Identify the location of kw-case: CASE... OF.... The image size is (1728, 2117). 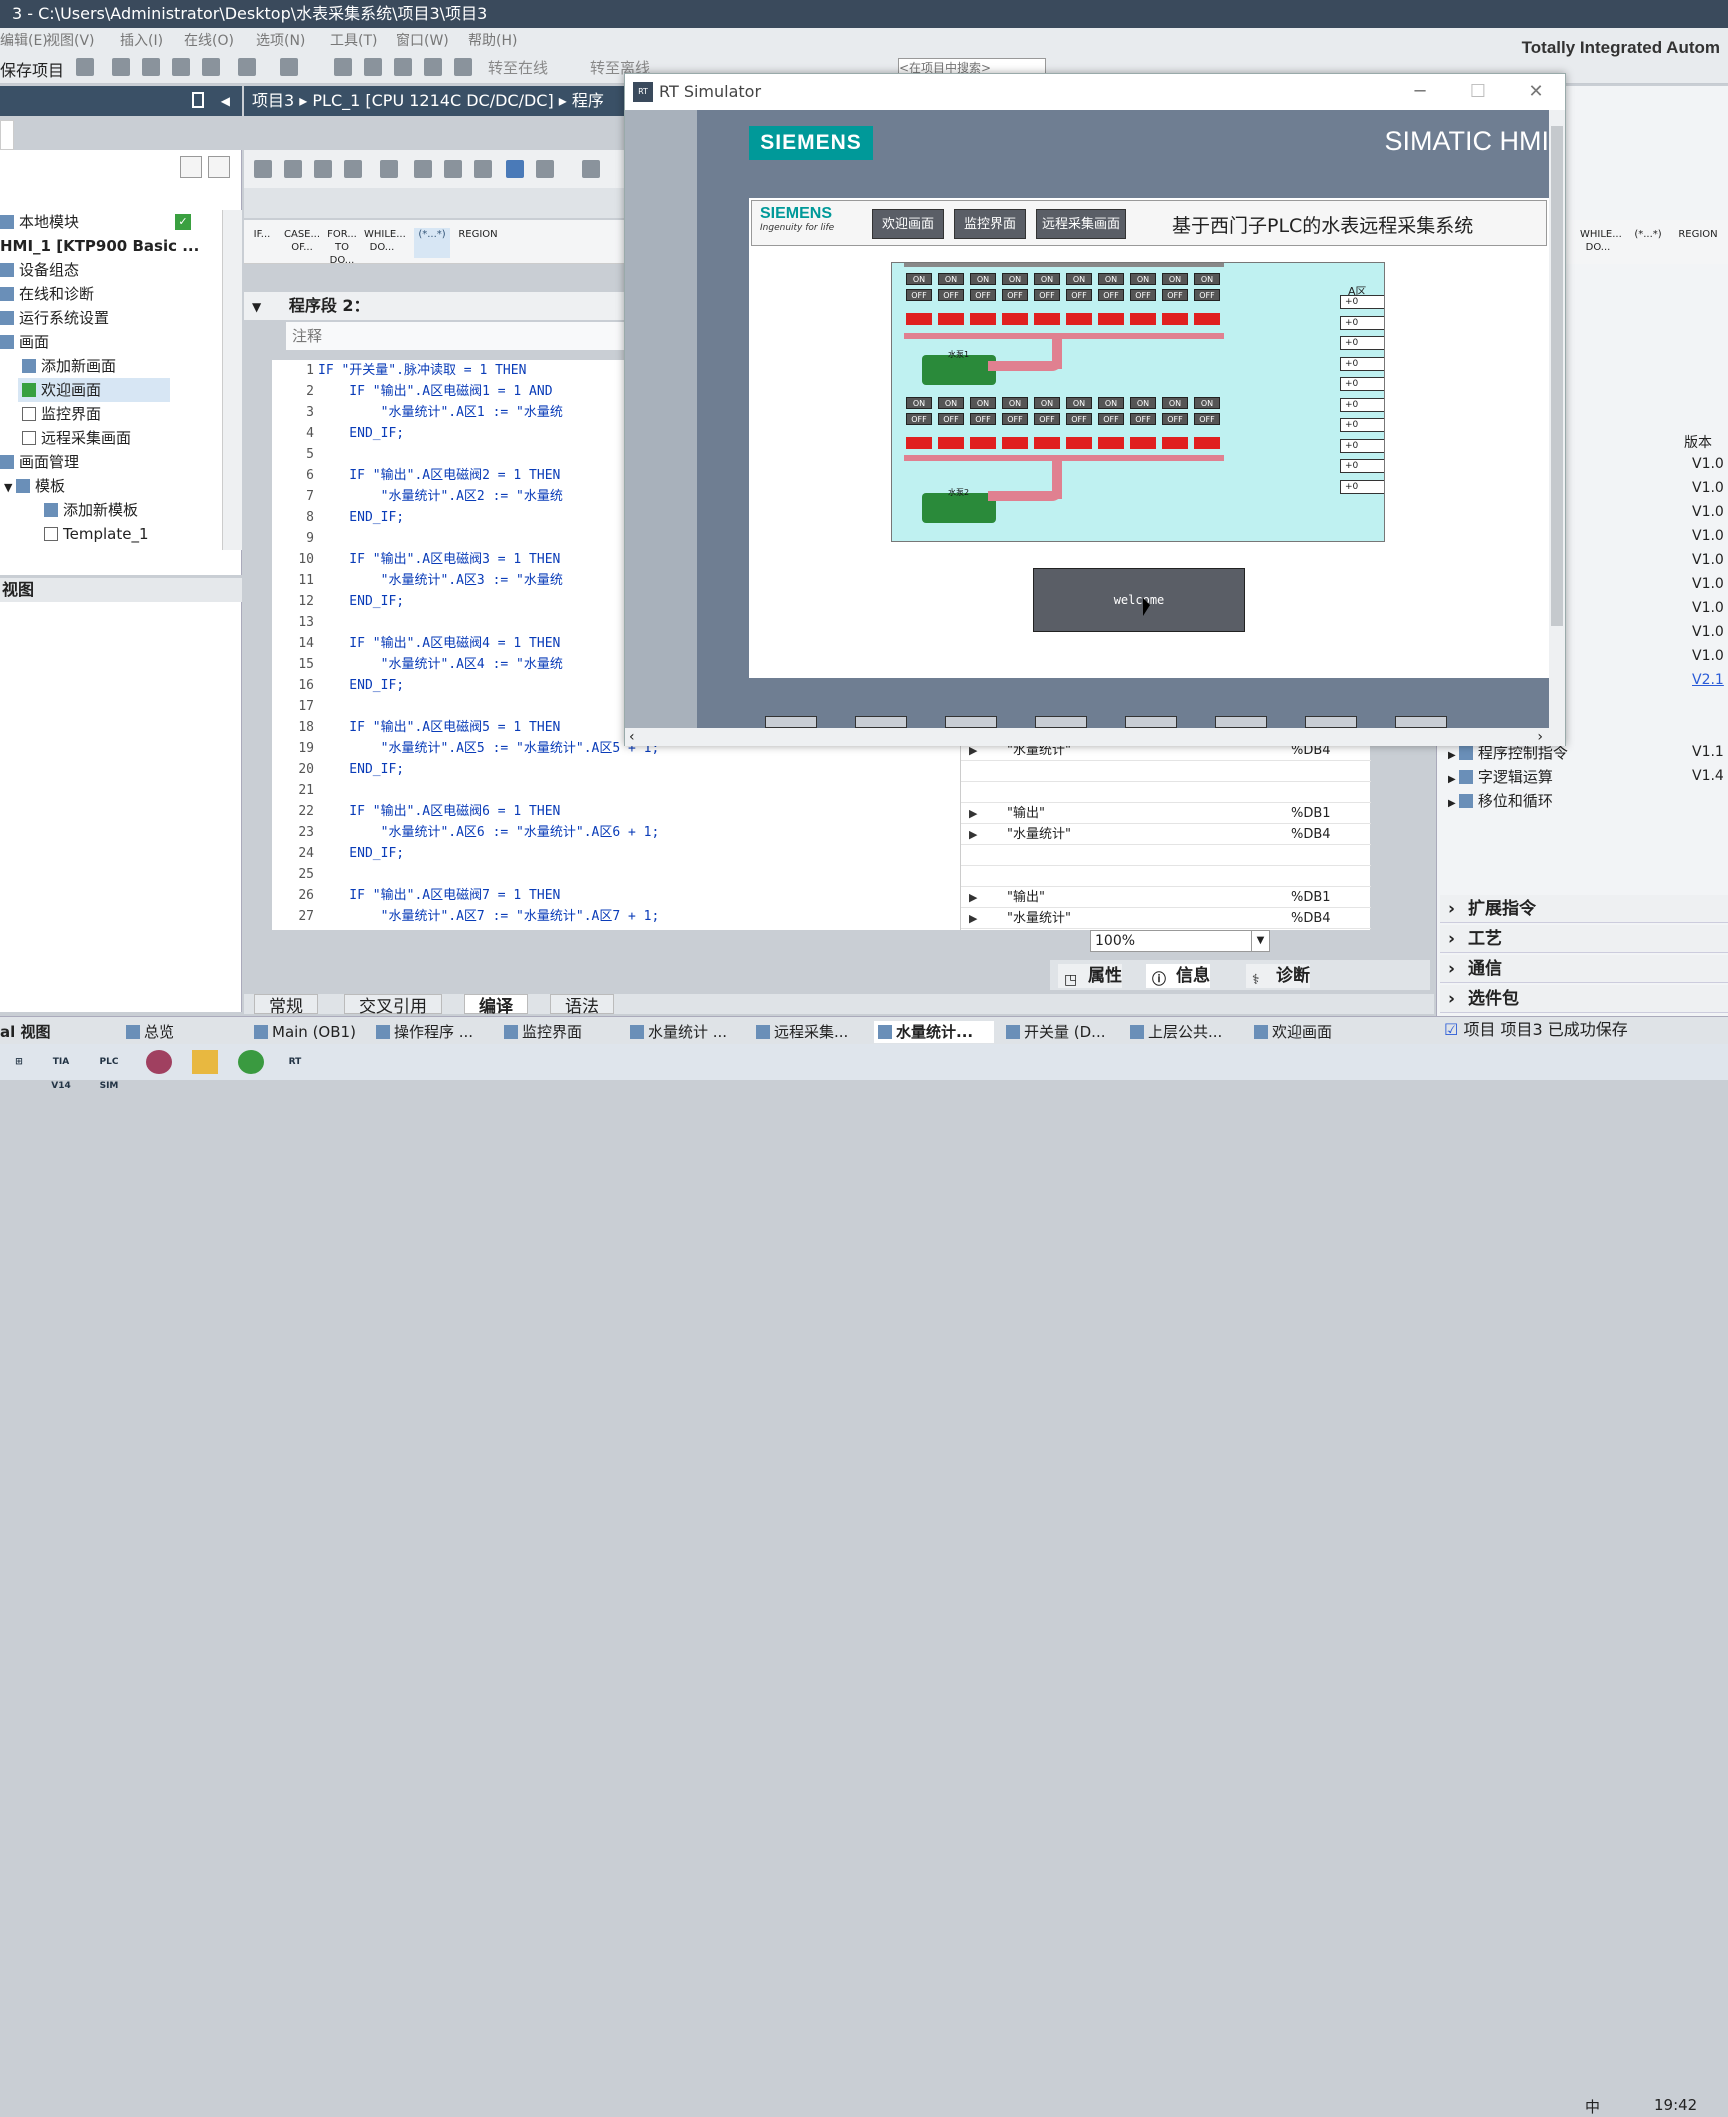
(302, 243).